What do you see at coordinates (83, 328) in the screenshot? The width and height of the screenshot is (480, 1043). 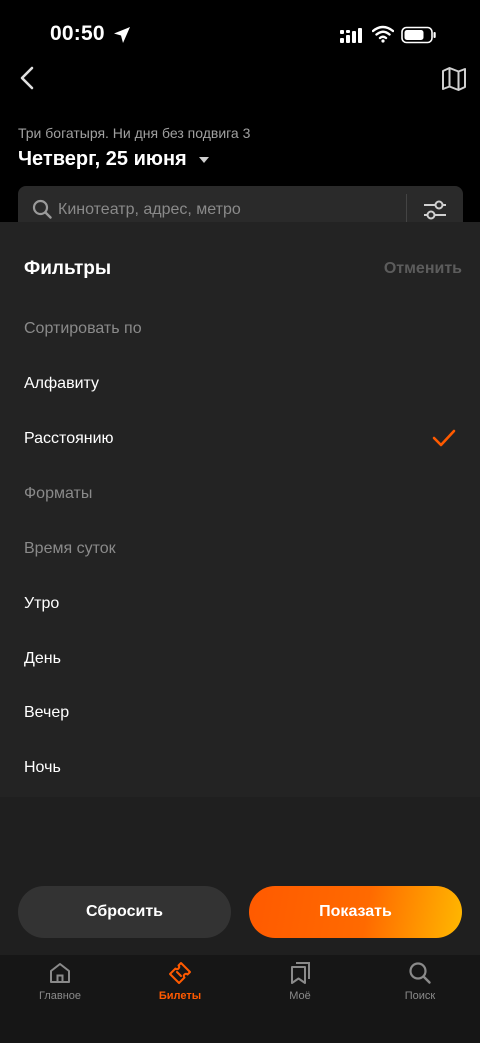 I see `sort-section-label: Сортировать по` at bounding box center [83, 328].